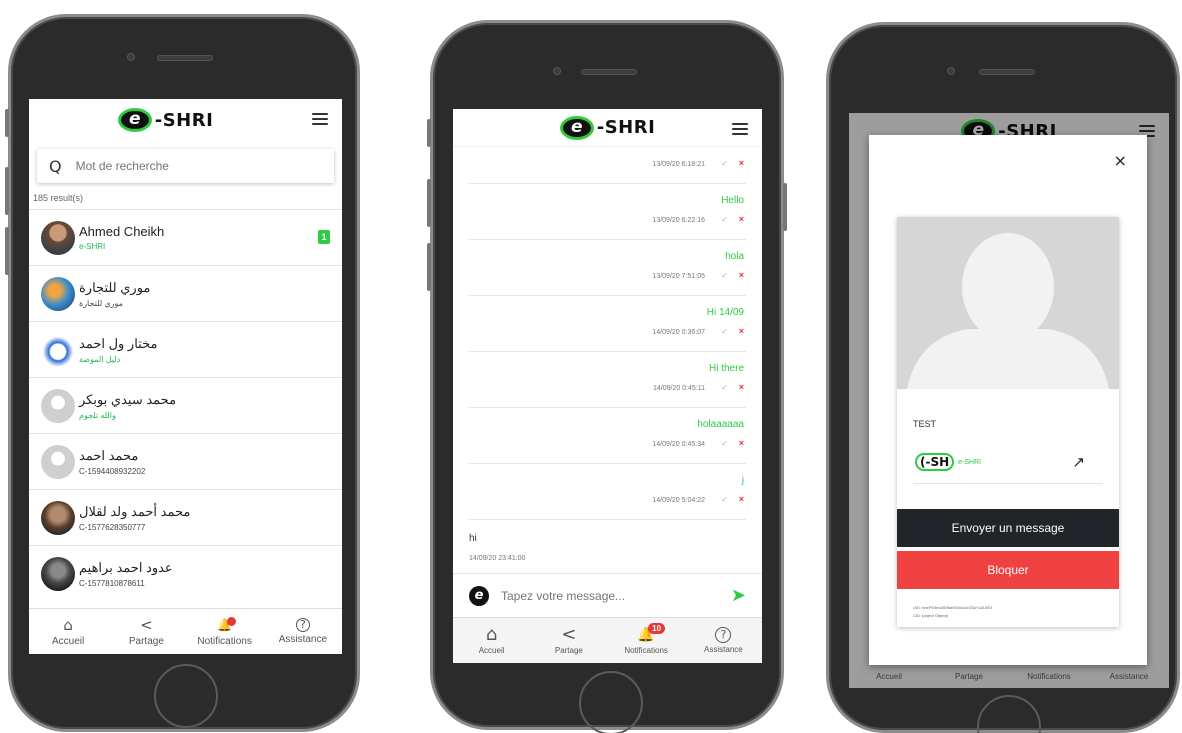  I want to click on list-item: Ahmed Cheikh e-SHRI 1, so click(185, 237).